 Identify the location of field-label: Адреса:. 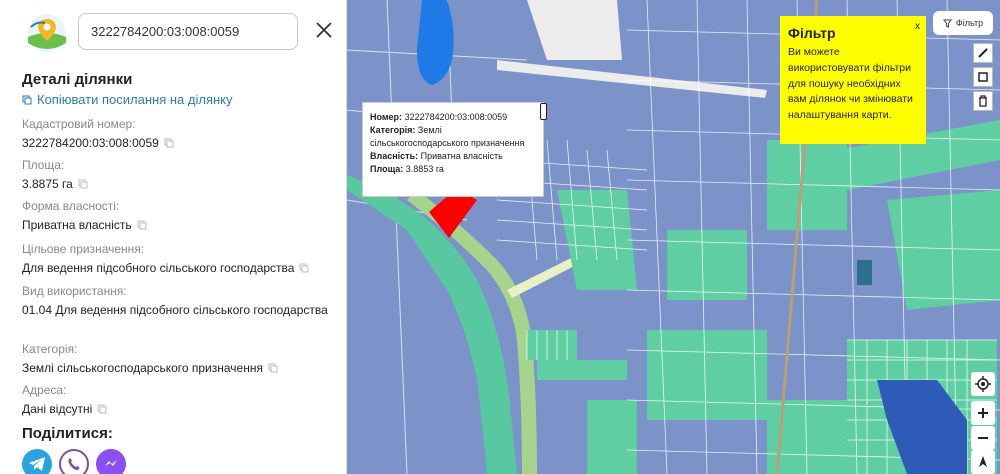
(44, 390).